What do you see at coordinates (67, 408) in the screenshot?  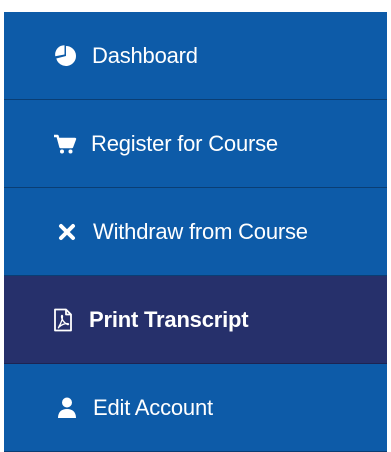 I see `user-icon` at bounding box center [67, 408].